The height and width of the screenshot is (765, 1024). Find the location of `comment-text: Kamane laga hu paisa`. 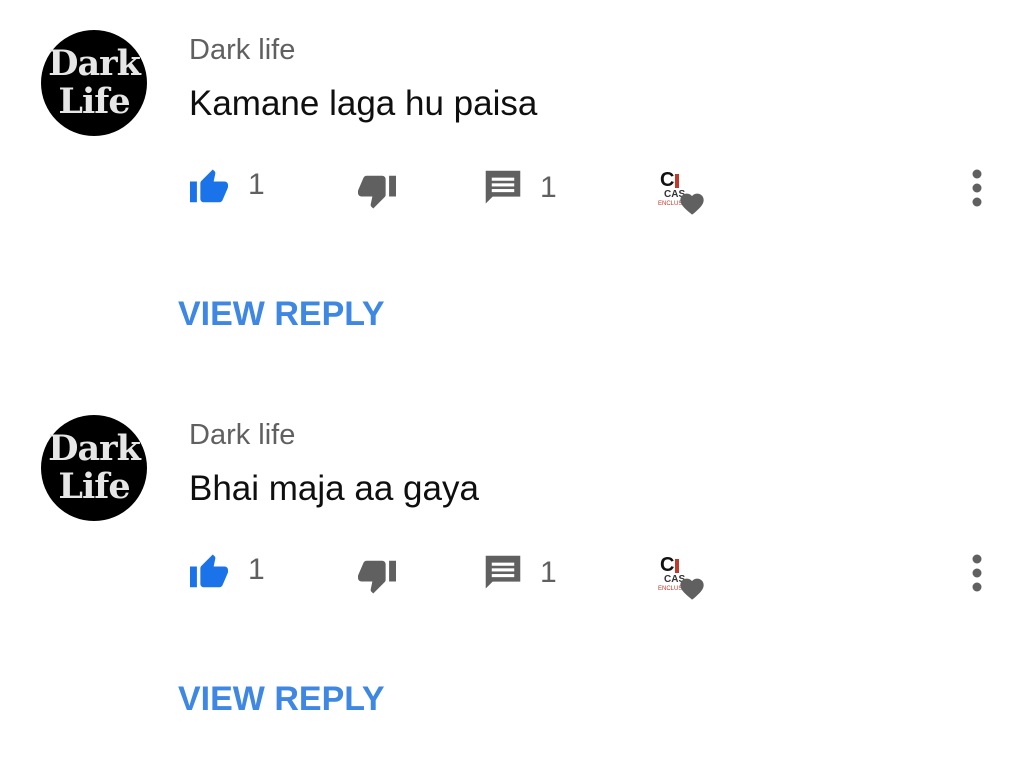

comment-text: Kamane laga hu paisa is located at coordinates (363, 103).